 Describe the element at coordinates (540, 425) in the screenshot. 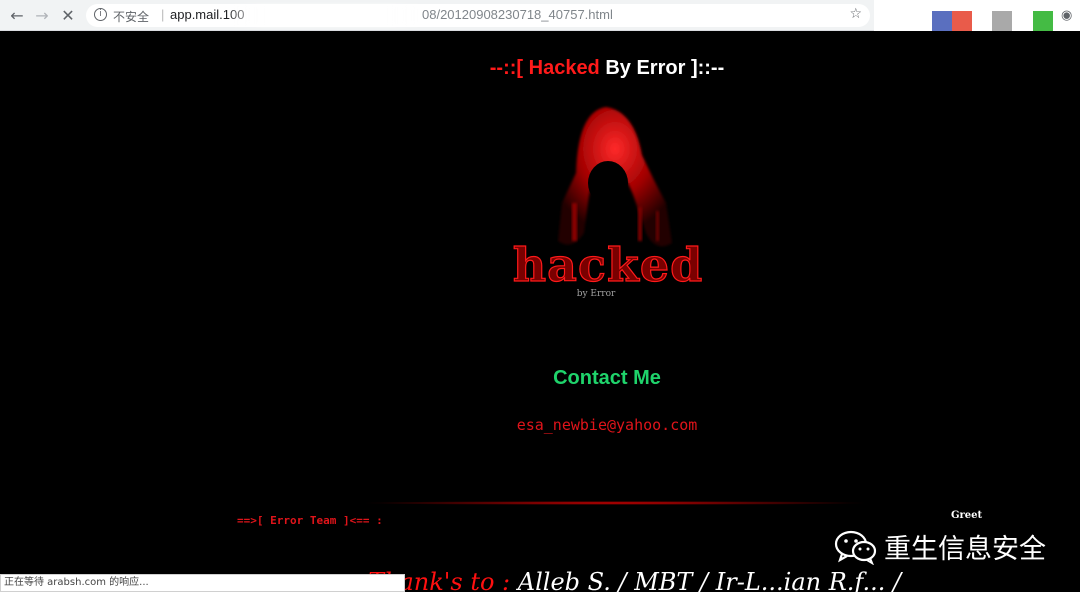

I see `contact-email: esa_newbie@yahoo.com` at that location.